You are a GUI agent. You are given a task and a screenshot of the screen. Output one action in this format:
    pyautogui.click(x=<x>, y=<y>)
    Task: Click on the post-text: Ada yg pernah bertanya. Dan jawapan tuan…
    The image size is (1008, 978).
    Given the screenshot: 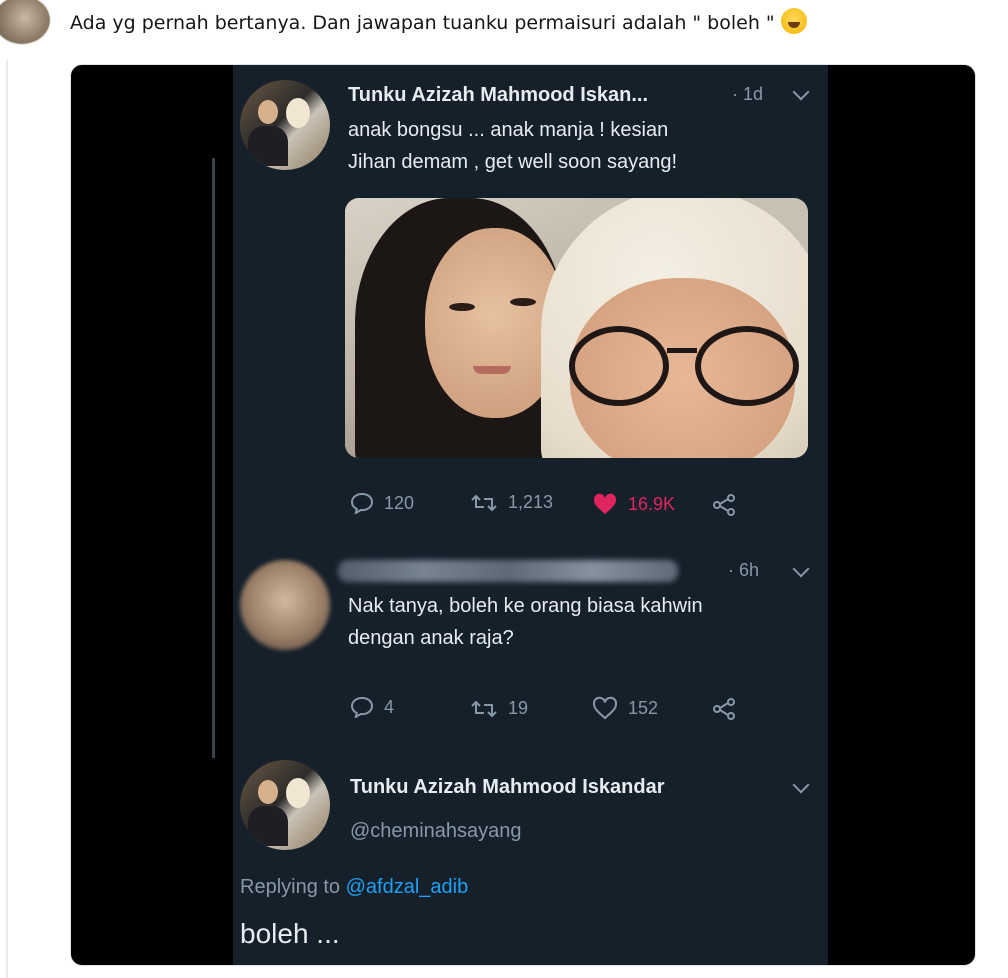 What is the action you would take?
    pyautogui.click(x=438, y=21)
    